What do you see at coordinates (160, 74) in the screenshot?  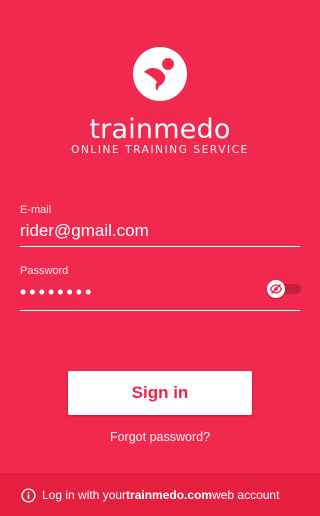 I see `trainmedo-logo-icon` at bounding box center [160, 74].